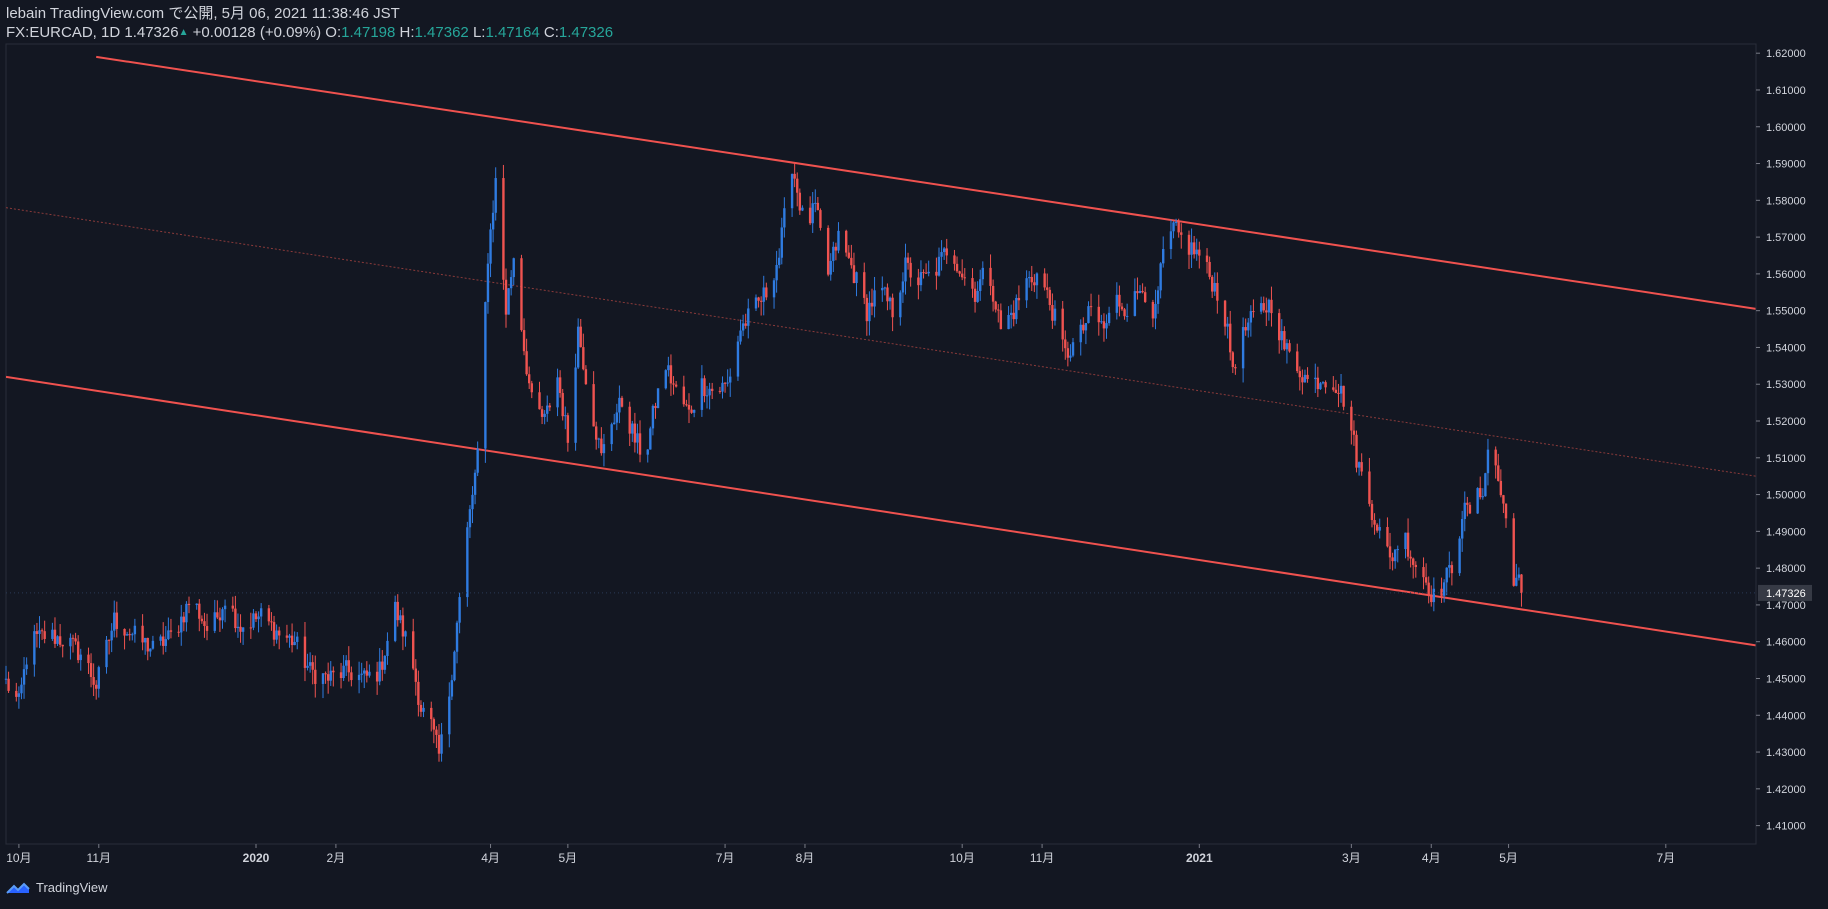 The image size is (1828, 909). I want to click on price-tick-label: 1.59000, so click(1786, 165).